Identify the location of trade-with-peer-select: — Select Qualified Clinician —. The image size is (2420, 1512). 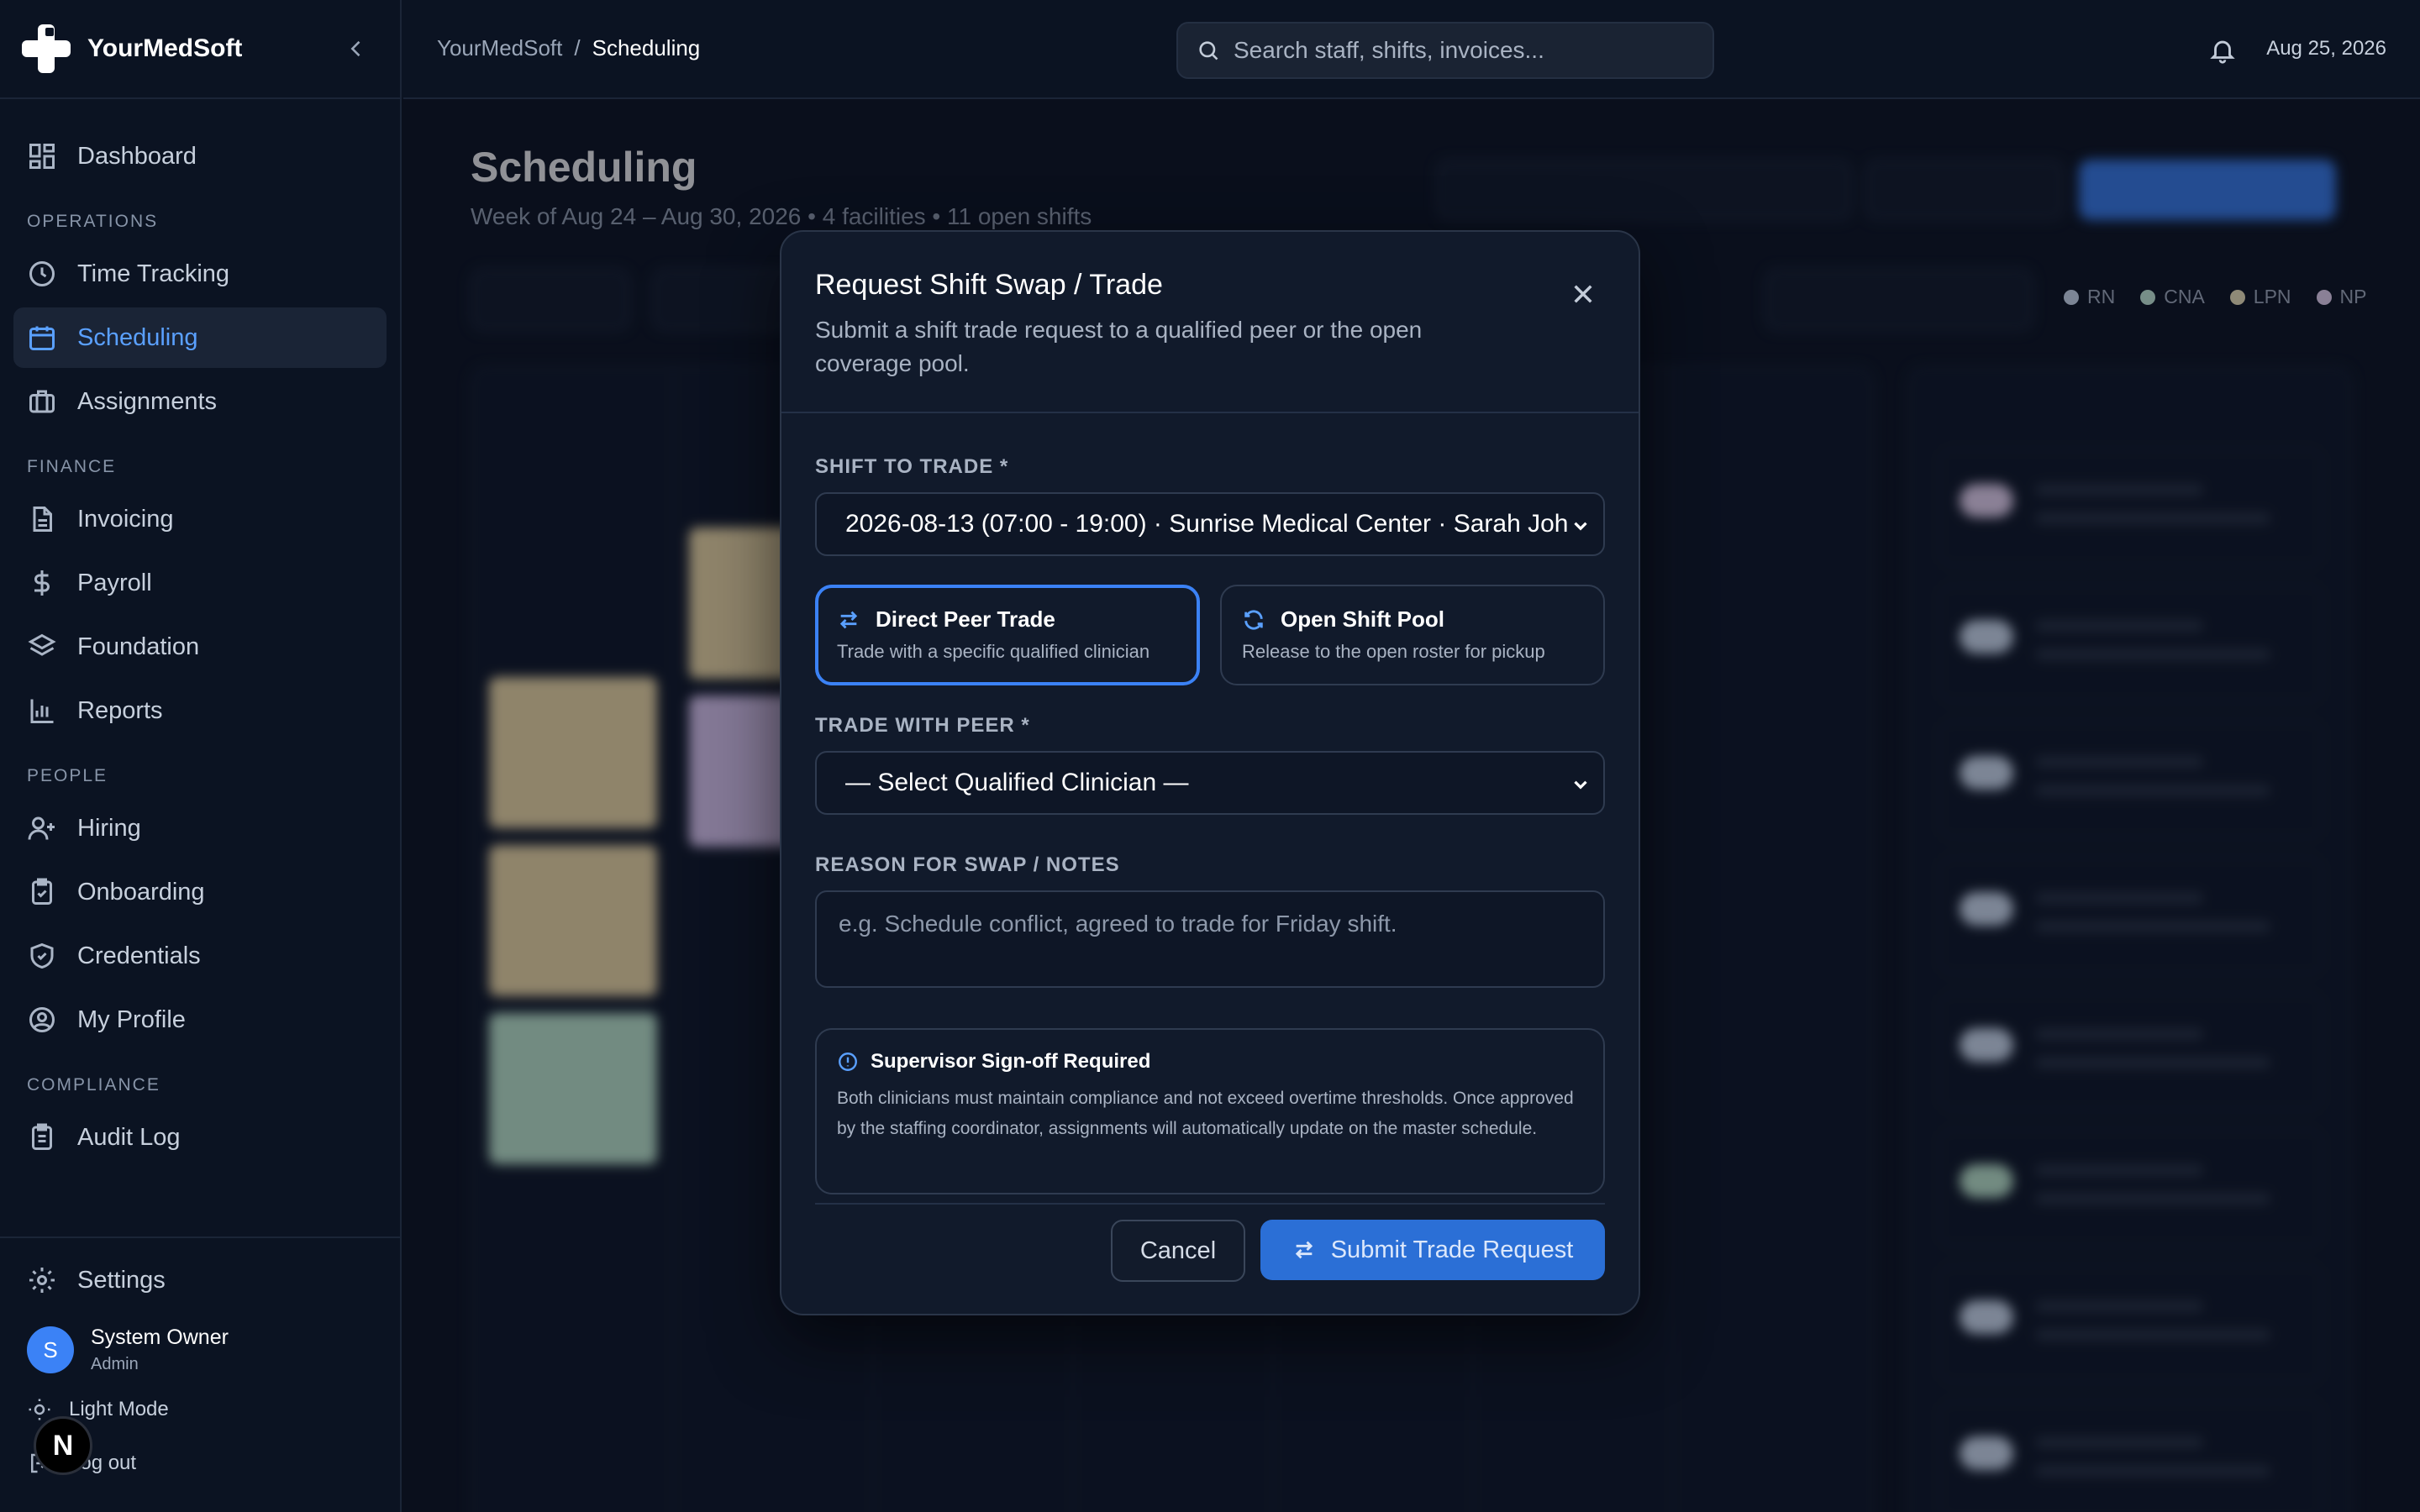
(1210, 783).